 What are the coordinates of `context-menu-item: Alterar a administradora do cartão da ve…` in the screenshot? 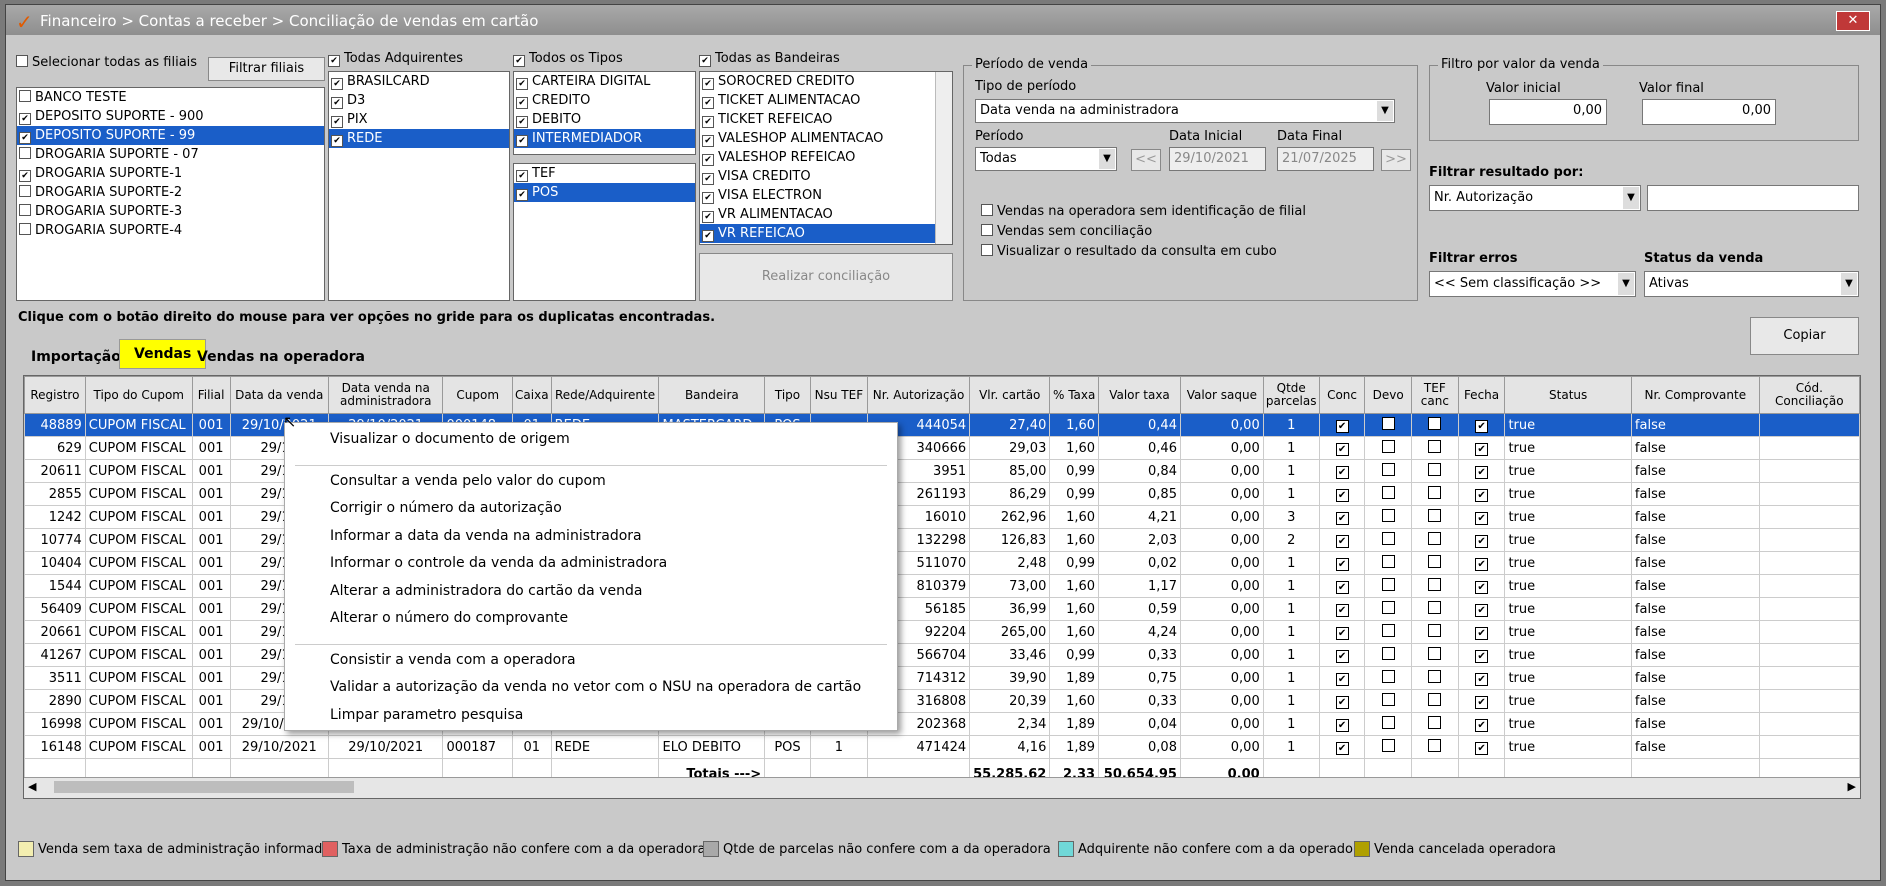 It's located at (486, 591).